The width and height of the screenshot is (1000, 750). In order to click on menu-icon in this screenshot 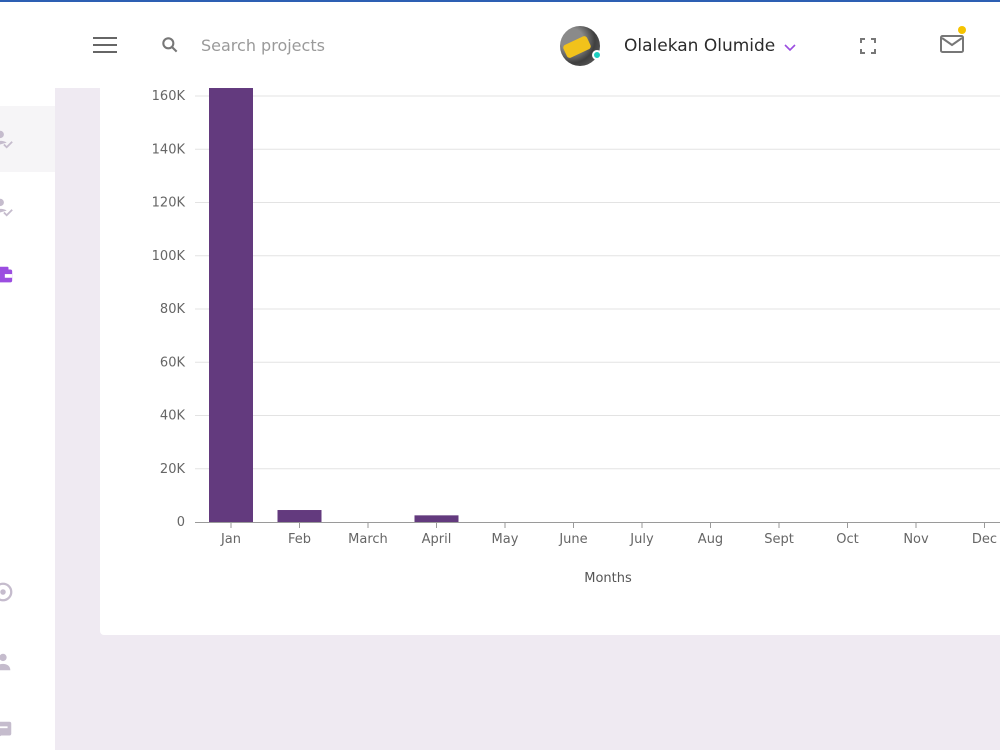, I will do `click(105, 45)`.